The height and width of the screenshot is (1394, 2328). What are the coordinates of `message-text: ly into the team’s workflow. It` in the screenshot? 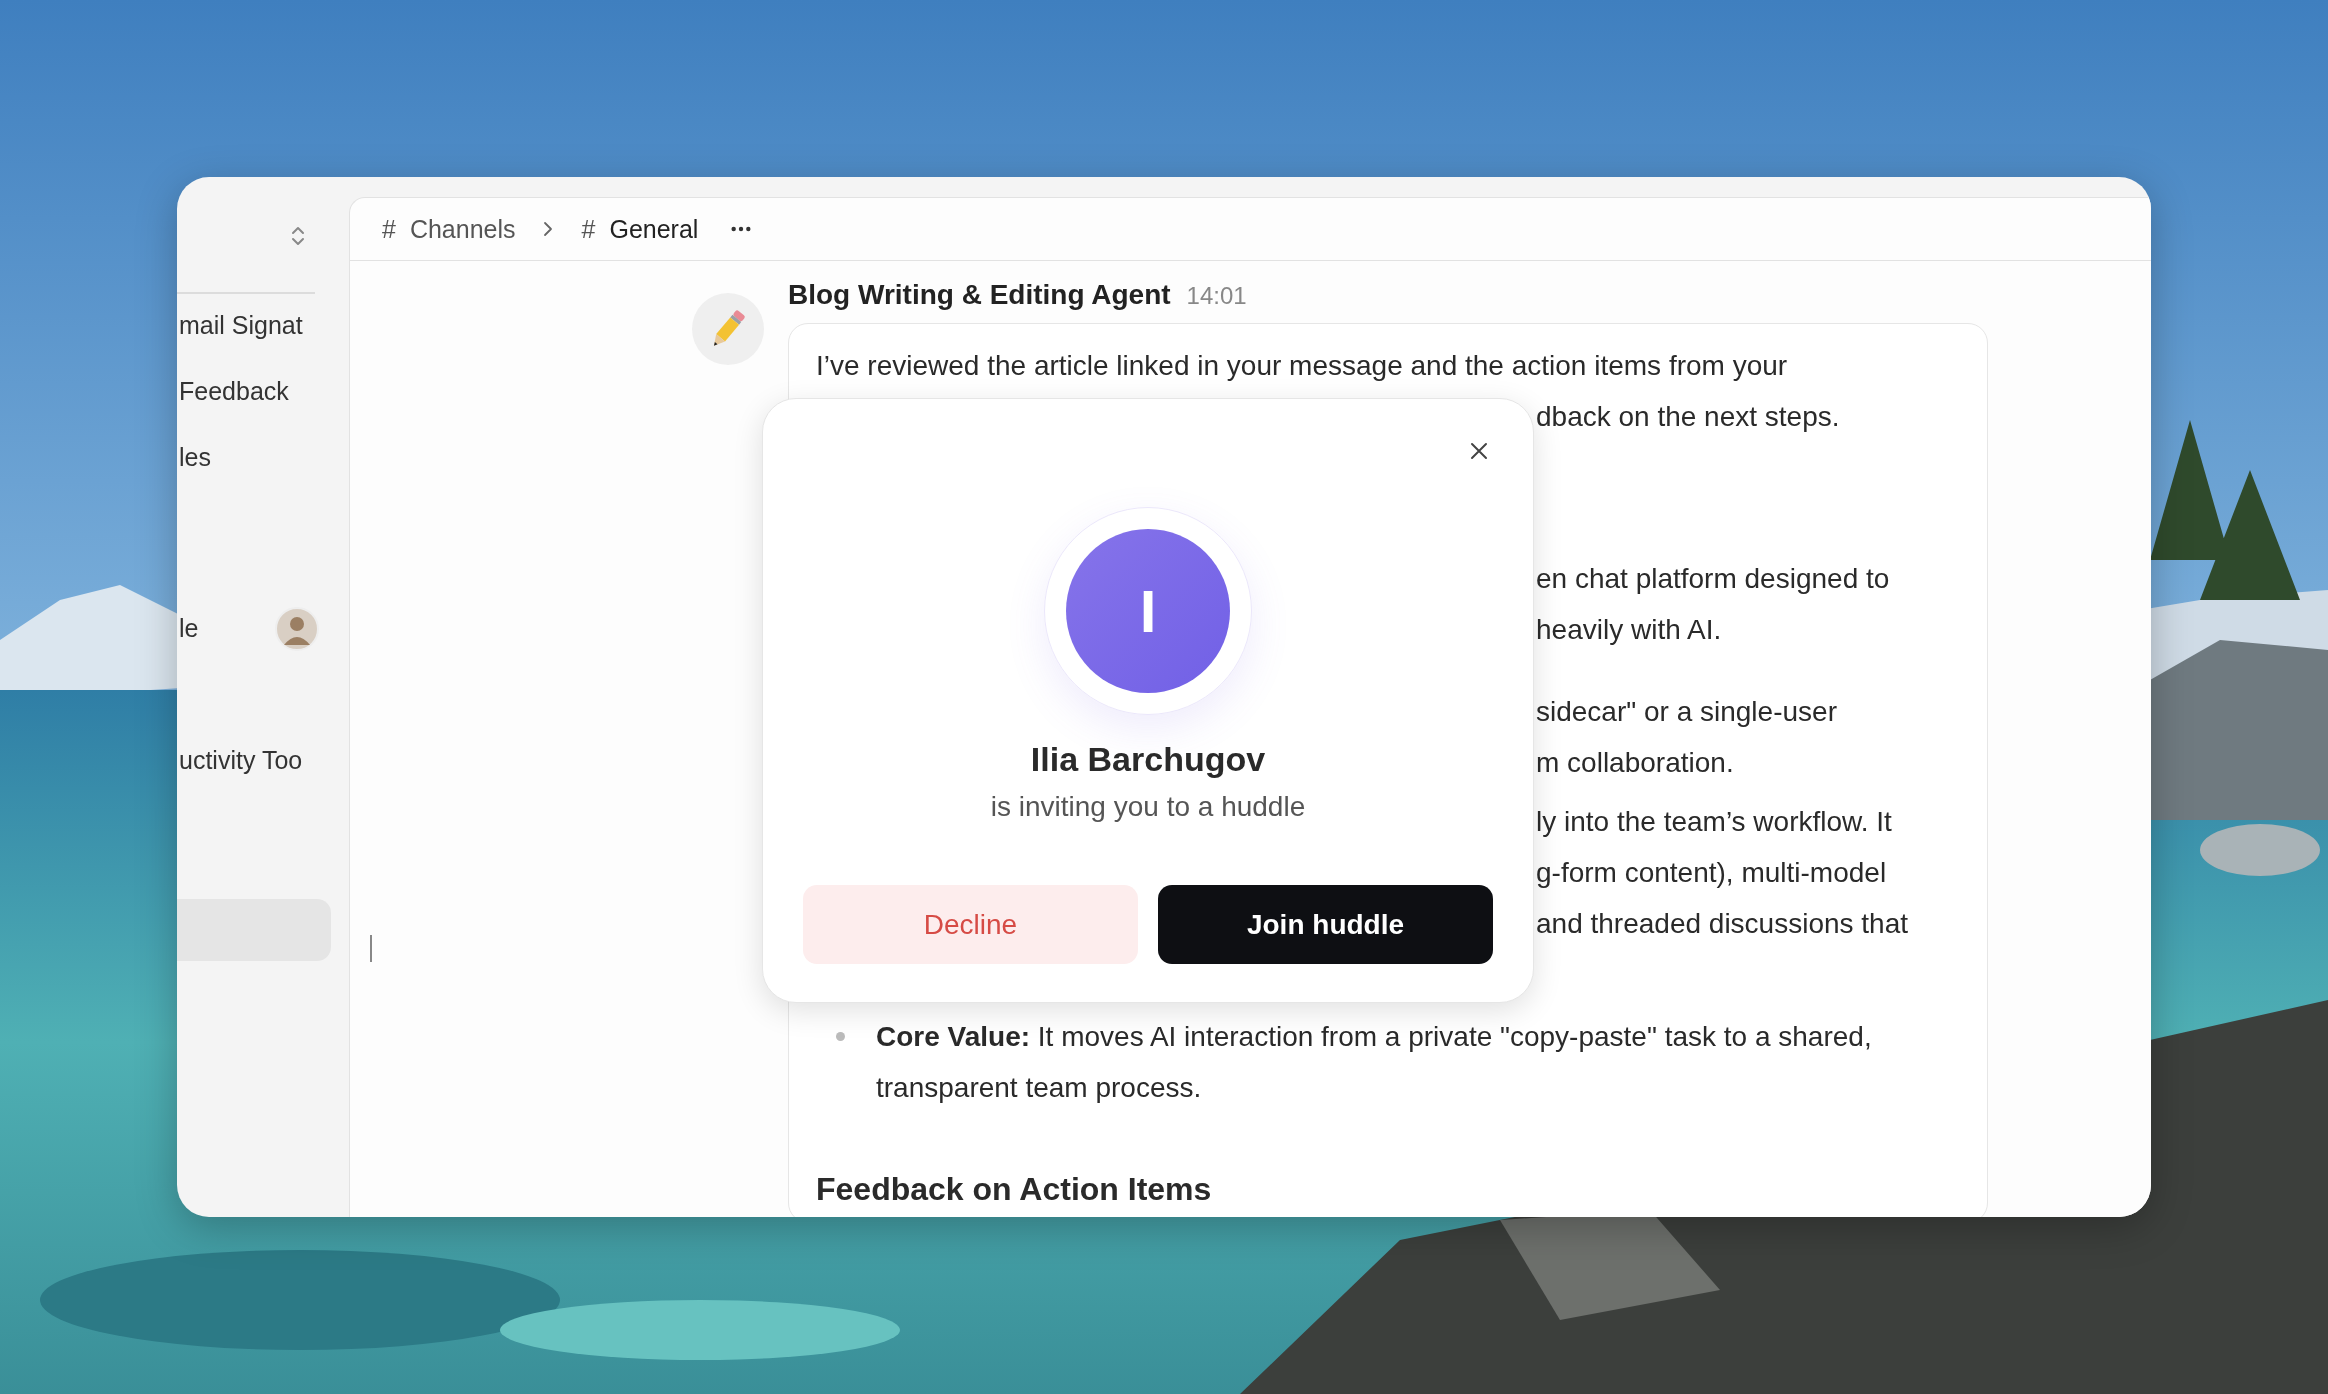 It's located at (1714, 821).